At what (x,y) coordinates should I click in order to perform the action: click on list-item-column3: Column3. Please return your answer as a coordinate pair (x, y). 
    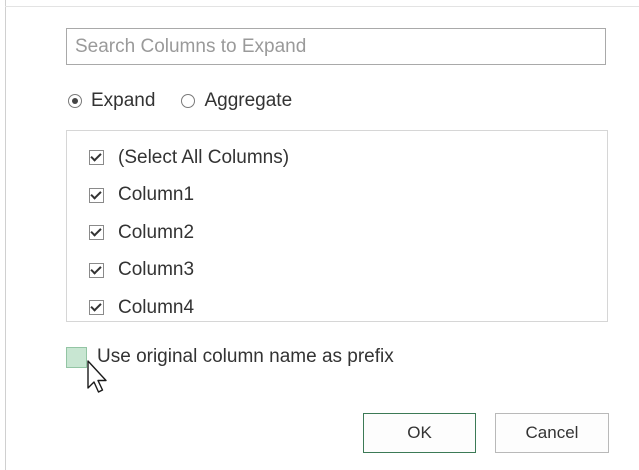
    Looking at the image, I should click on (337, 271).